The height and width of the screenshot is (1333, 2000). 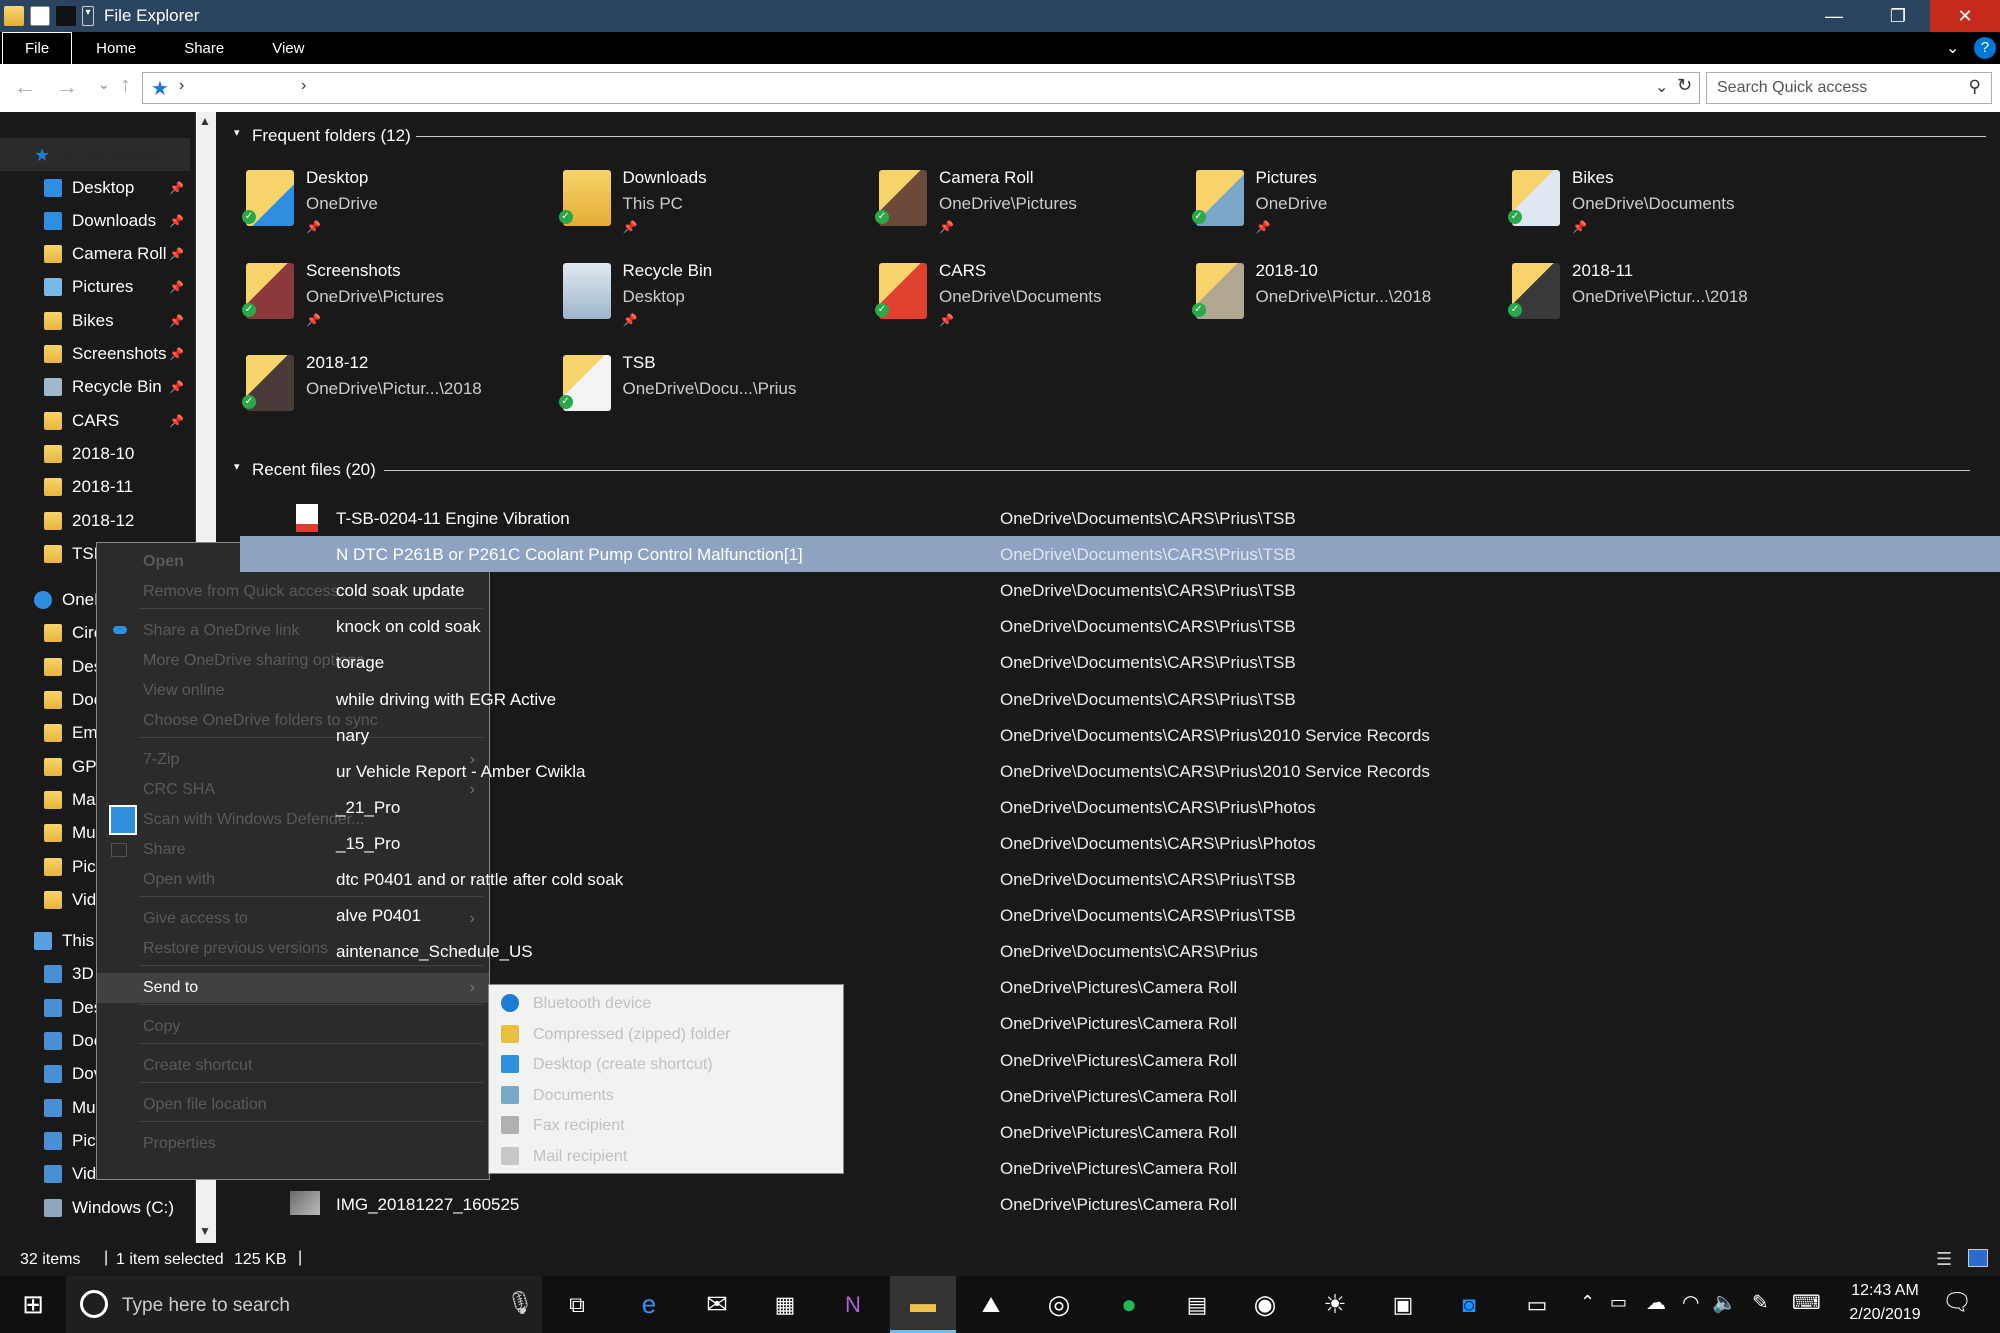 What do you see at coordinates (104, 84) in the screenshot?
I see `recent-locations-icon: ⌄` at bounding box center [104, 84].